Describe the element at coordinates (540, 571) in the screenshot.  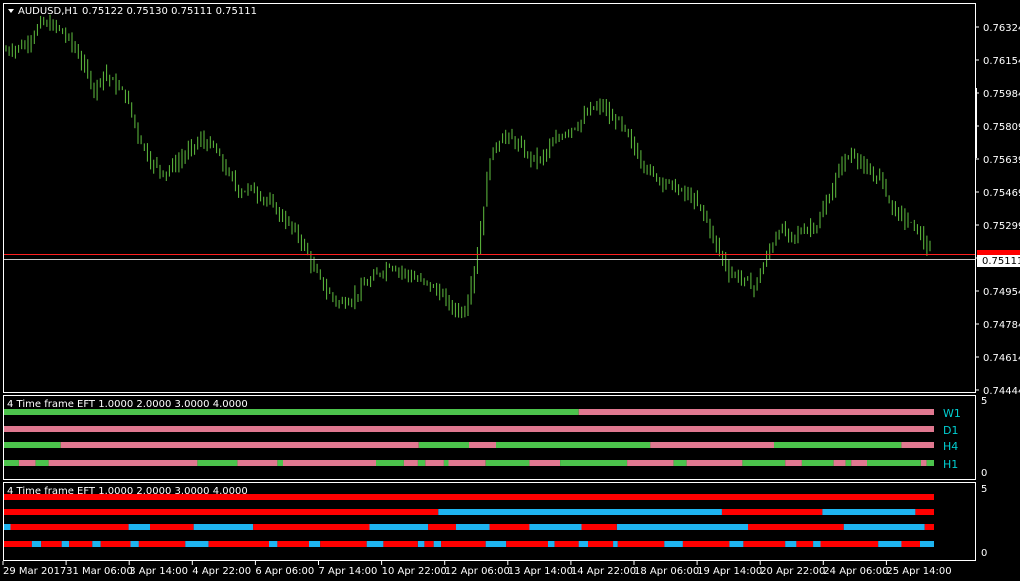
I see `time-tick-label: 13 Apr 14:00` at that location.